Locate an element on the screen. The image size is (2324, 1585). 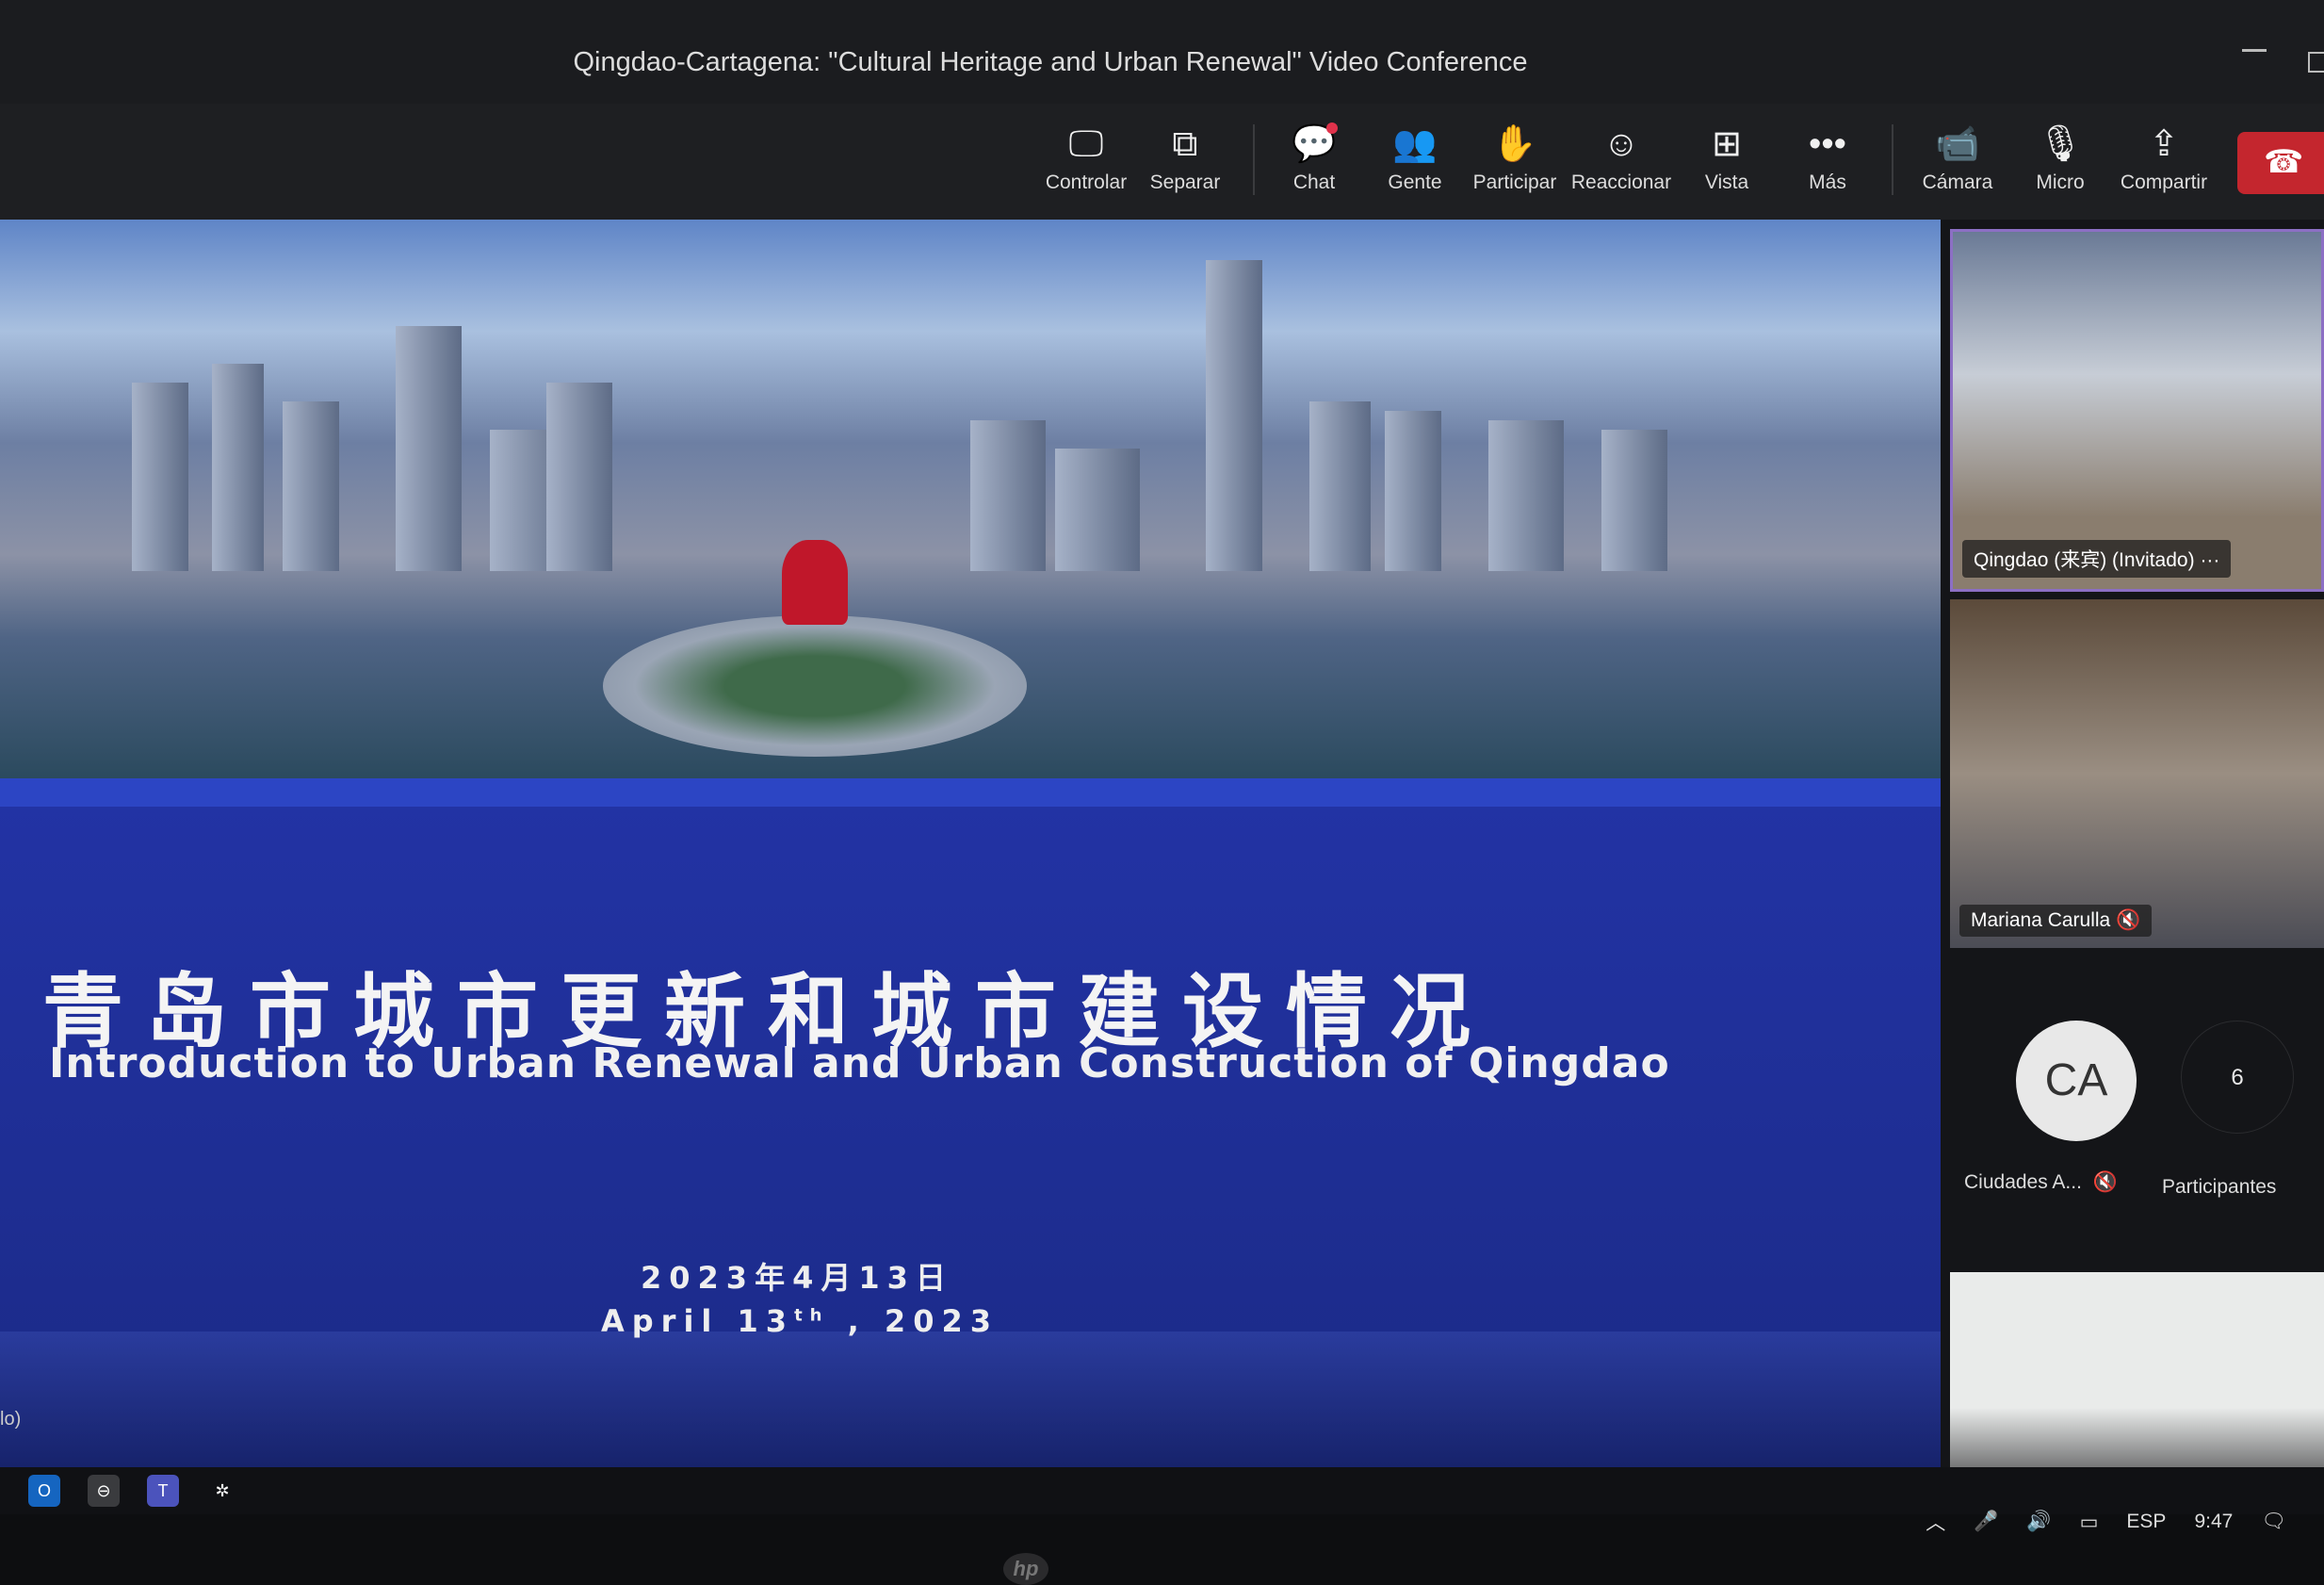
control-button: 🖵 Controlar is located at coordinates (1086, 157).